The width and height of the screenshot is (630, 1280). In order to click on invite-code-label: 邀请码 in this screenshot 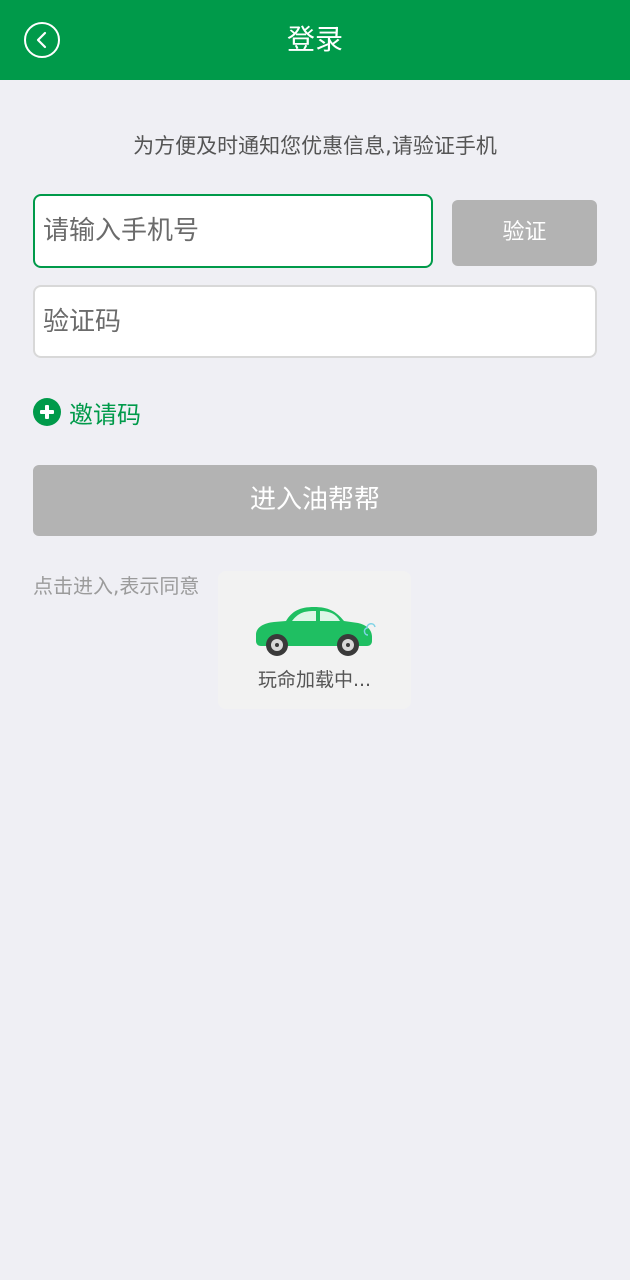, I will do `click(105, 414)`.